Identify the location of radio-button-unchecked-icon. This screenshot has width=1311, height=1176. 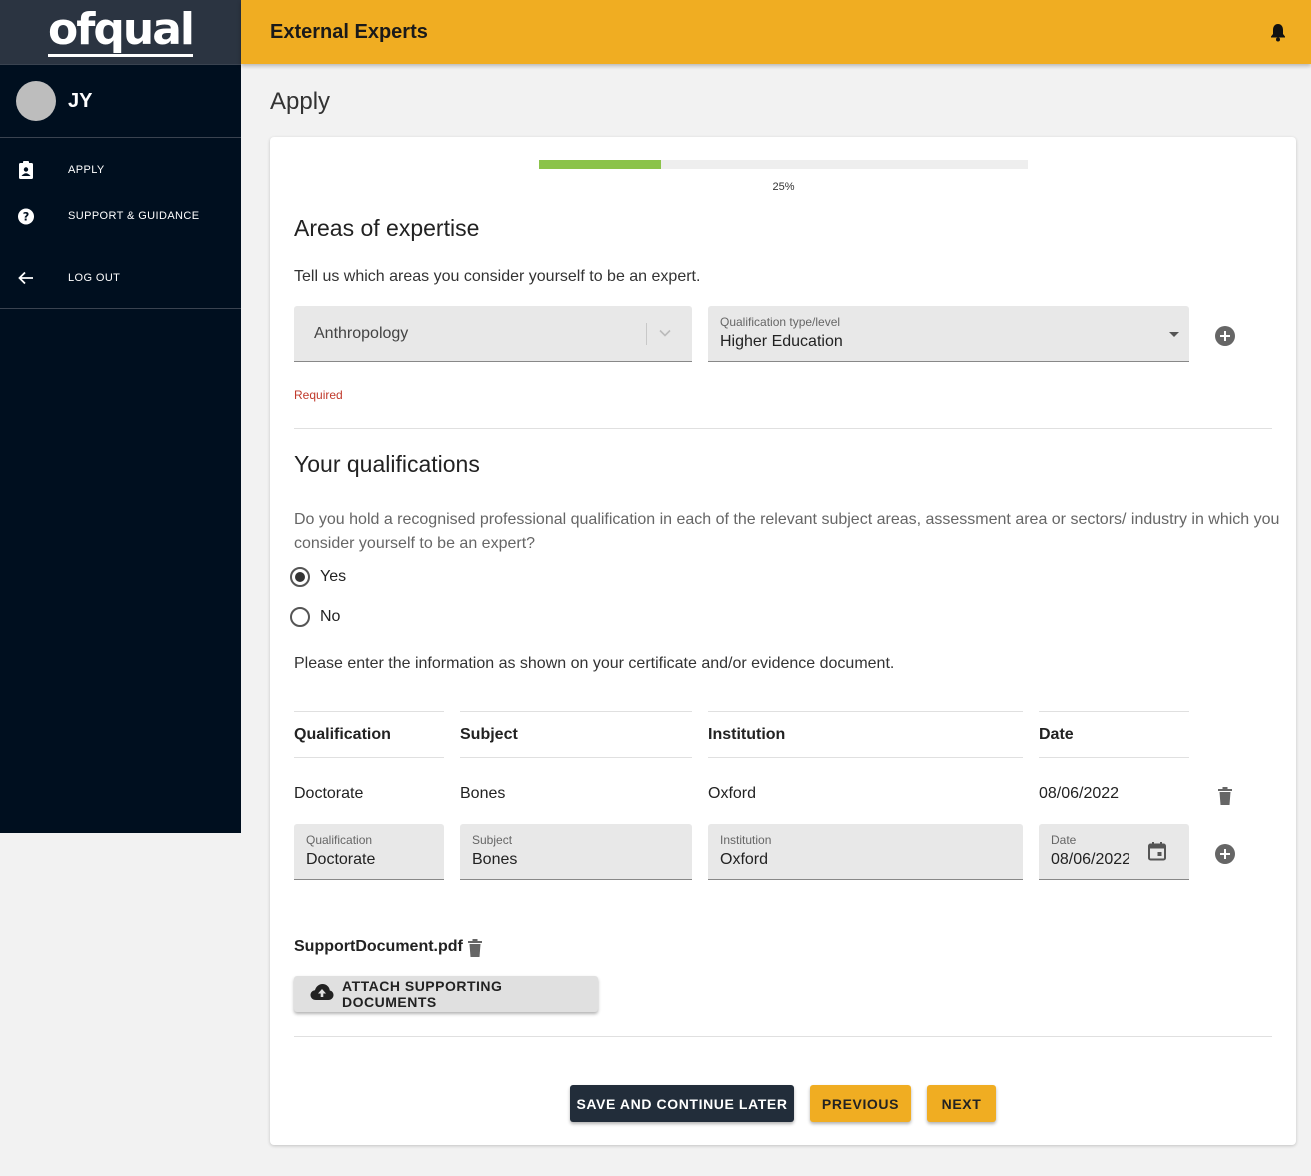
(300, 617).